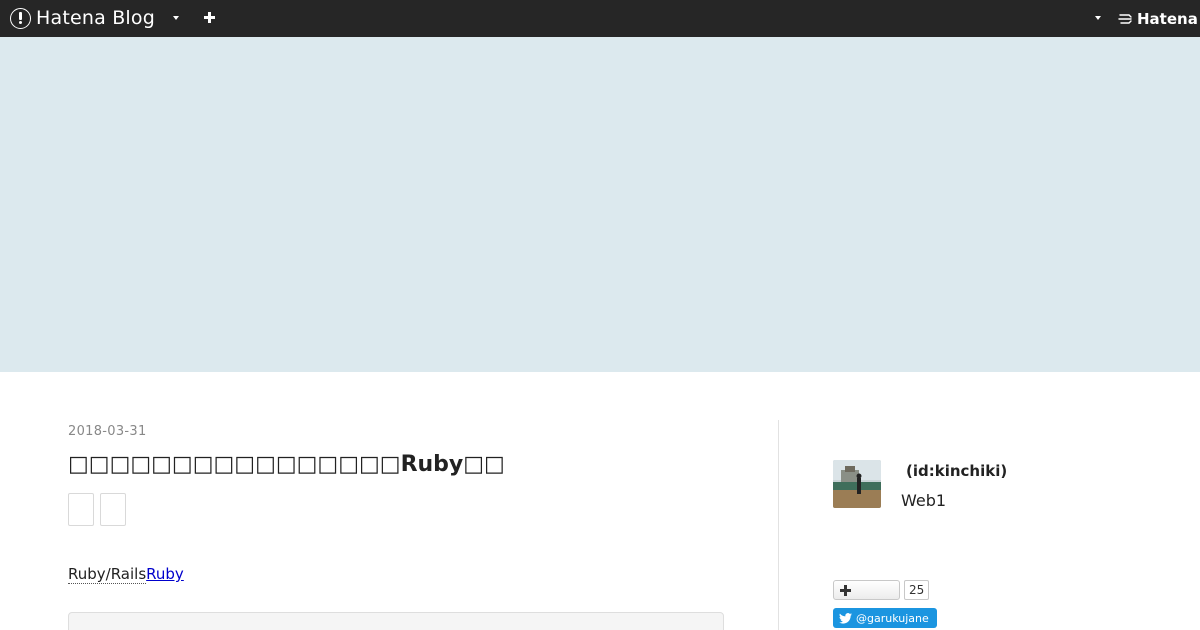  Describe the element at coordinates (1125, 19) in the screenshot. I see `hatena-logo-icon` at that location.